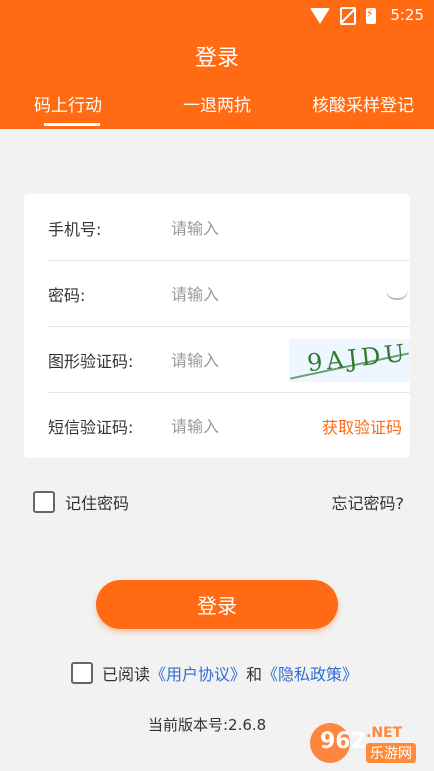 Image resolution: width=434 pixels, height=771 pixels. What do you see at coordinates (320, 16) in the screenshot?
I see `wifi-icon` at bounding box center [320, 16].